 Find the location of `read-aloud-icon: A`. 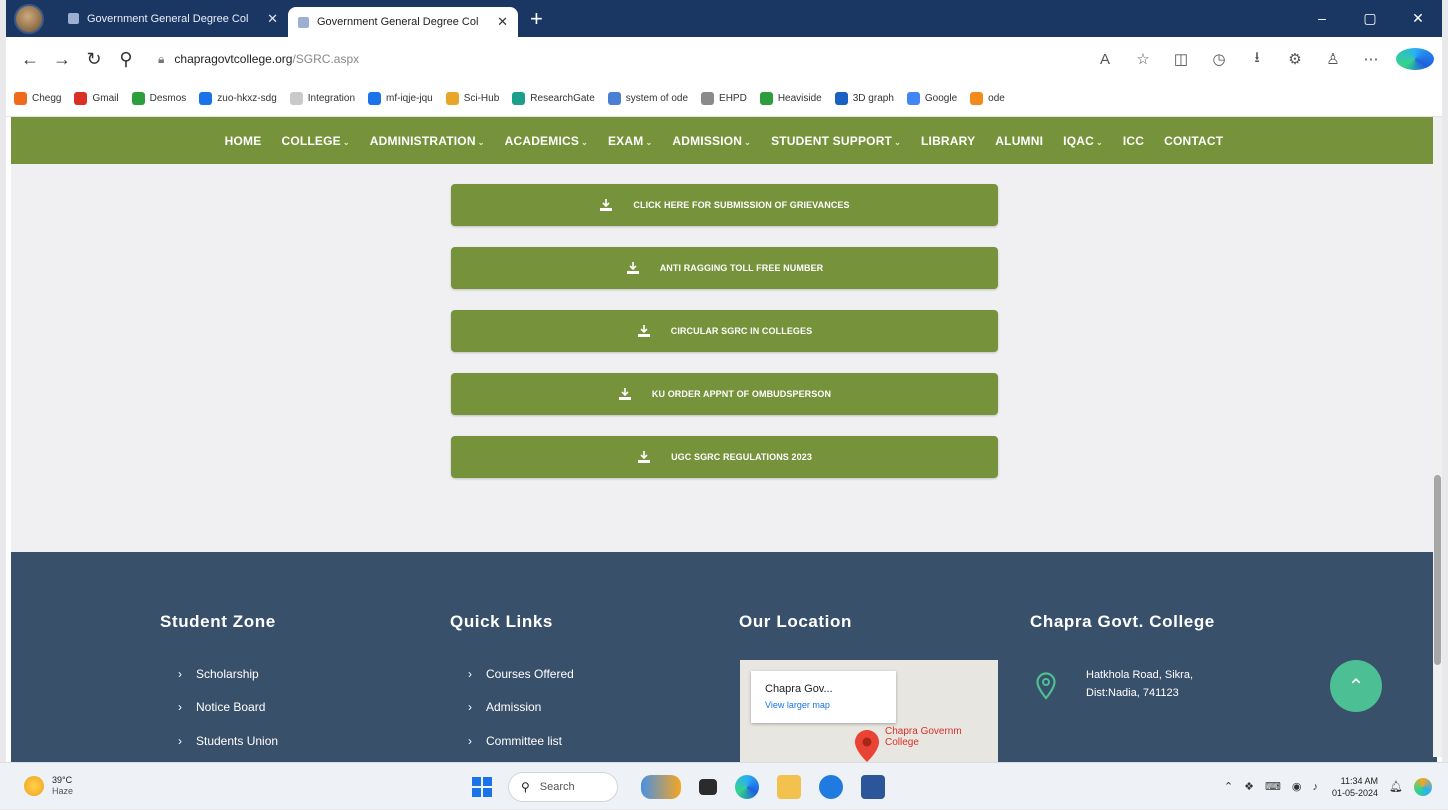

read-aloud-icon: A is located at coordinates (1105, 59).